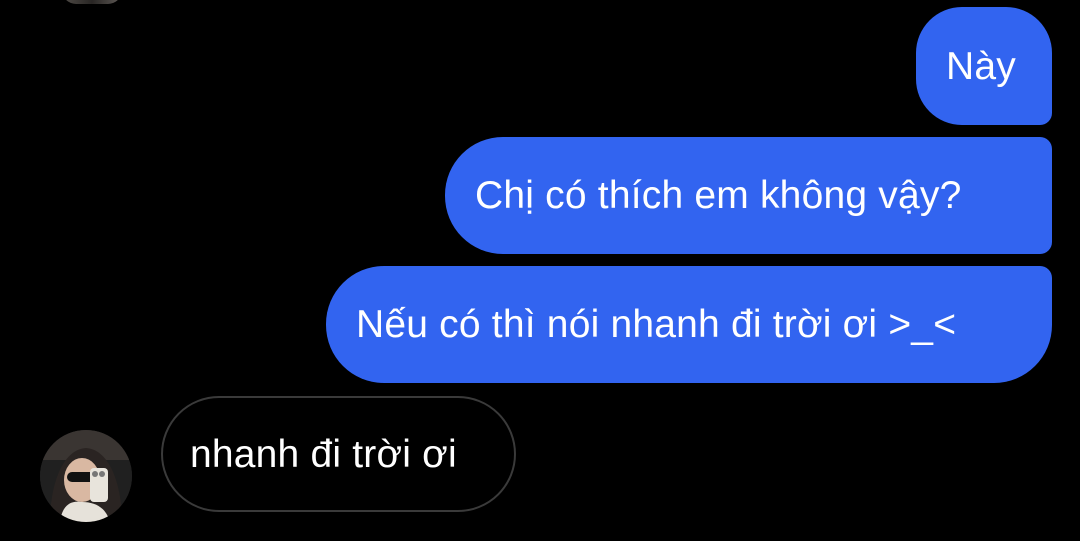 This screenshot has width=1080, height=541. Describe the element at coordinates (981, 66) in the screenshot. I see `message-text: Này` at that location.